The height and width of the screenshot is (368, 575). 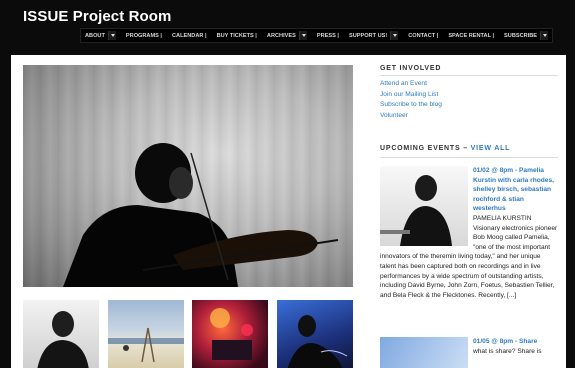 I want to click on nav-subscribe: SUBSCRIBE, so click(x=526, y=35).